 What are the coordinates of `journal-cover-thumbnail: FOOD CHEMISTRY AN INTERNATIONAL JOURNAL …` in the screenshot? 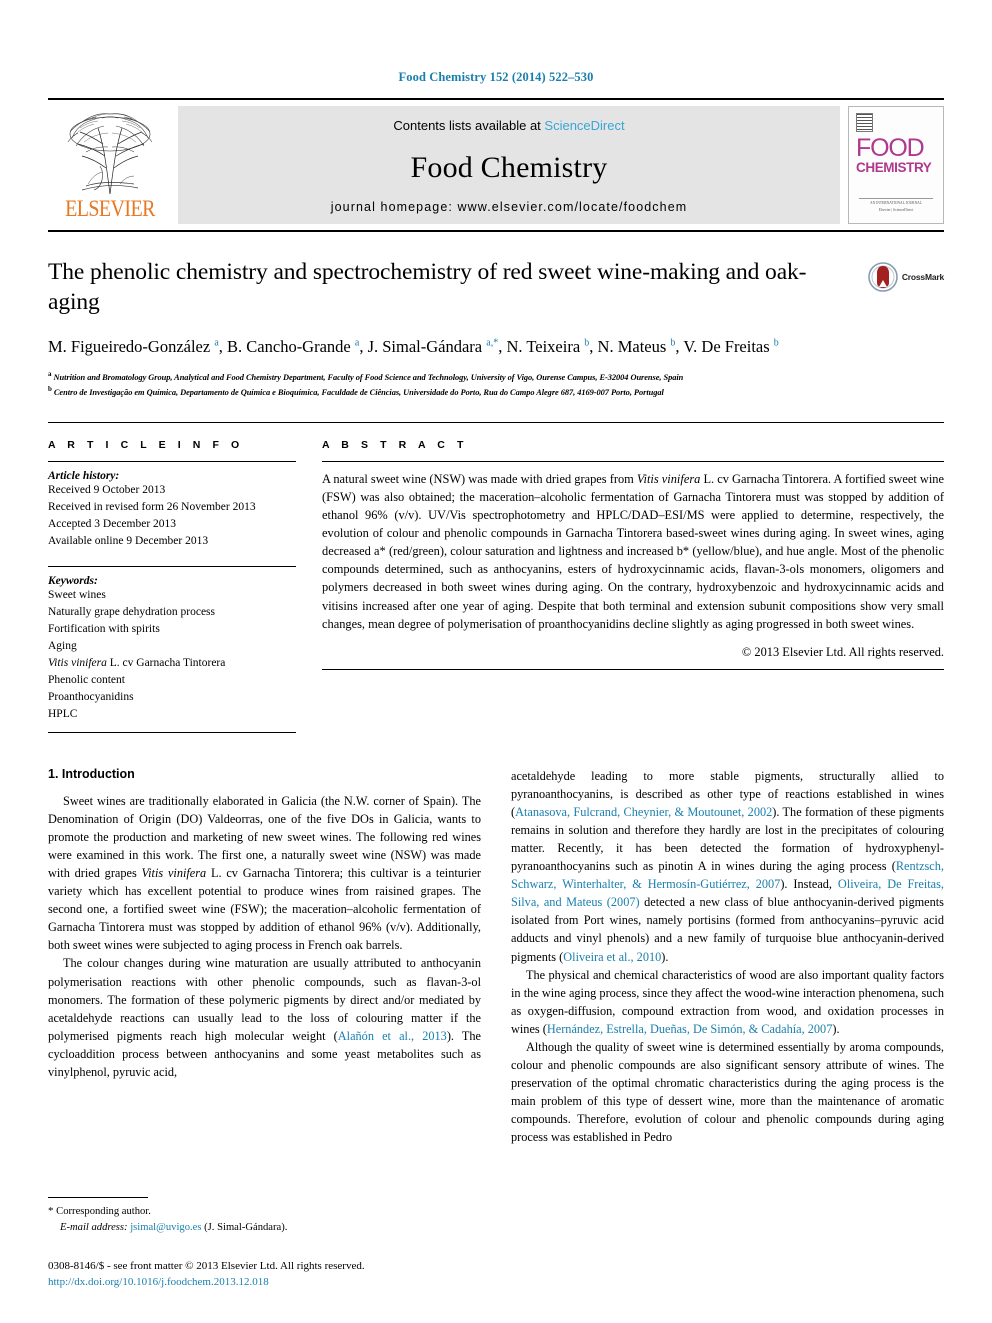 It's located at (896, 165).